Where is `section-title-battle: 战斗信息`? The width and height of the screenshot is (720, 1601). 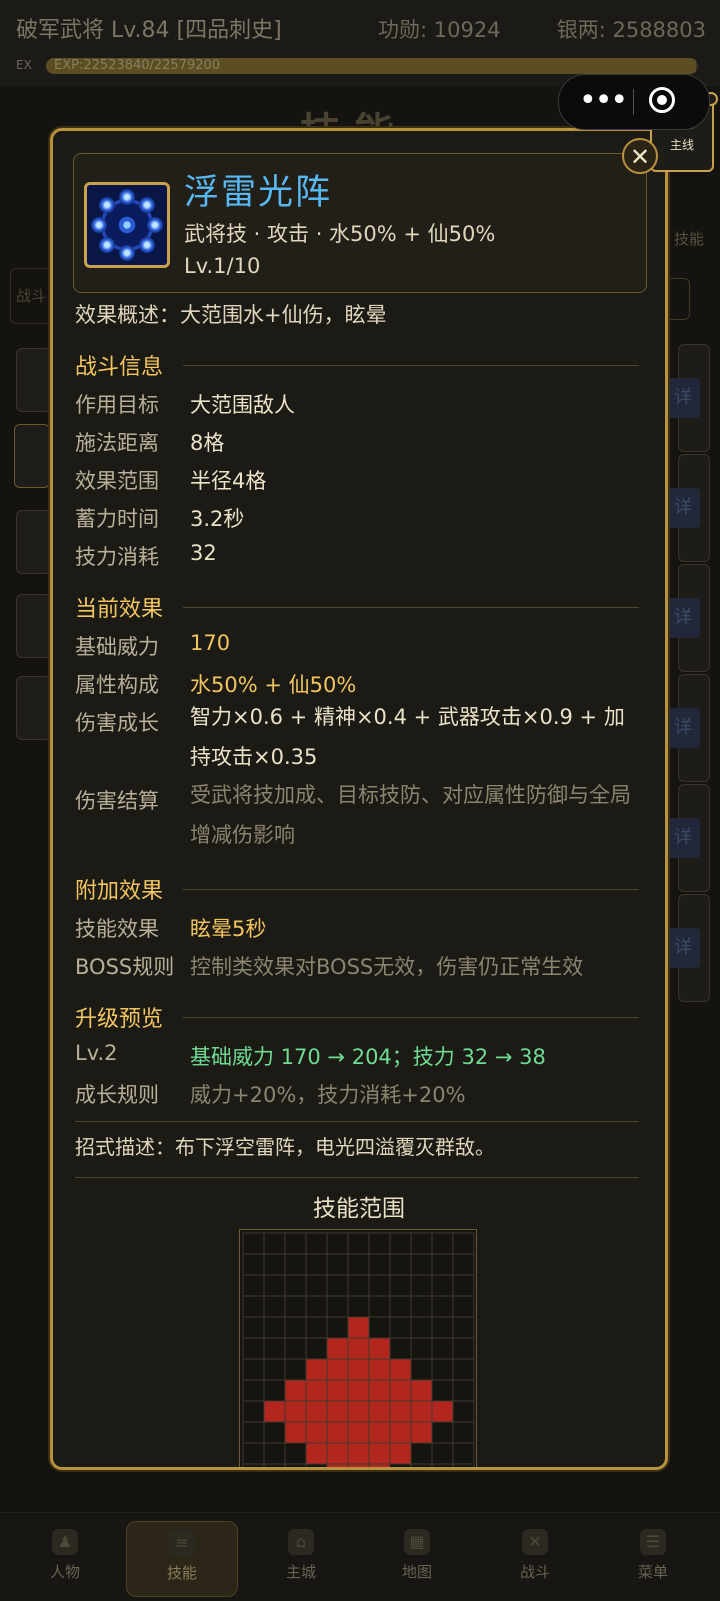
section-title-battle: 战斗信息 is located at coordinates (119, 367).